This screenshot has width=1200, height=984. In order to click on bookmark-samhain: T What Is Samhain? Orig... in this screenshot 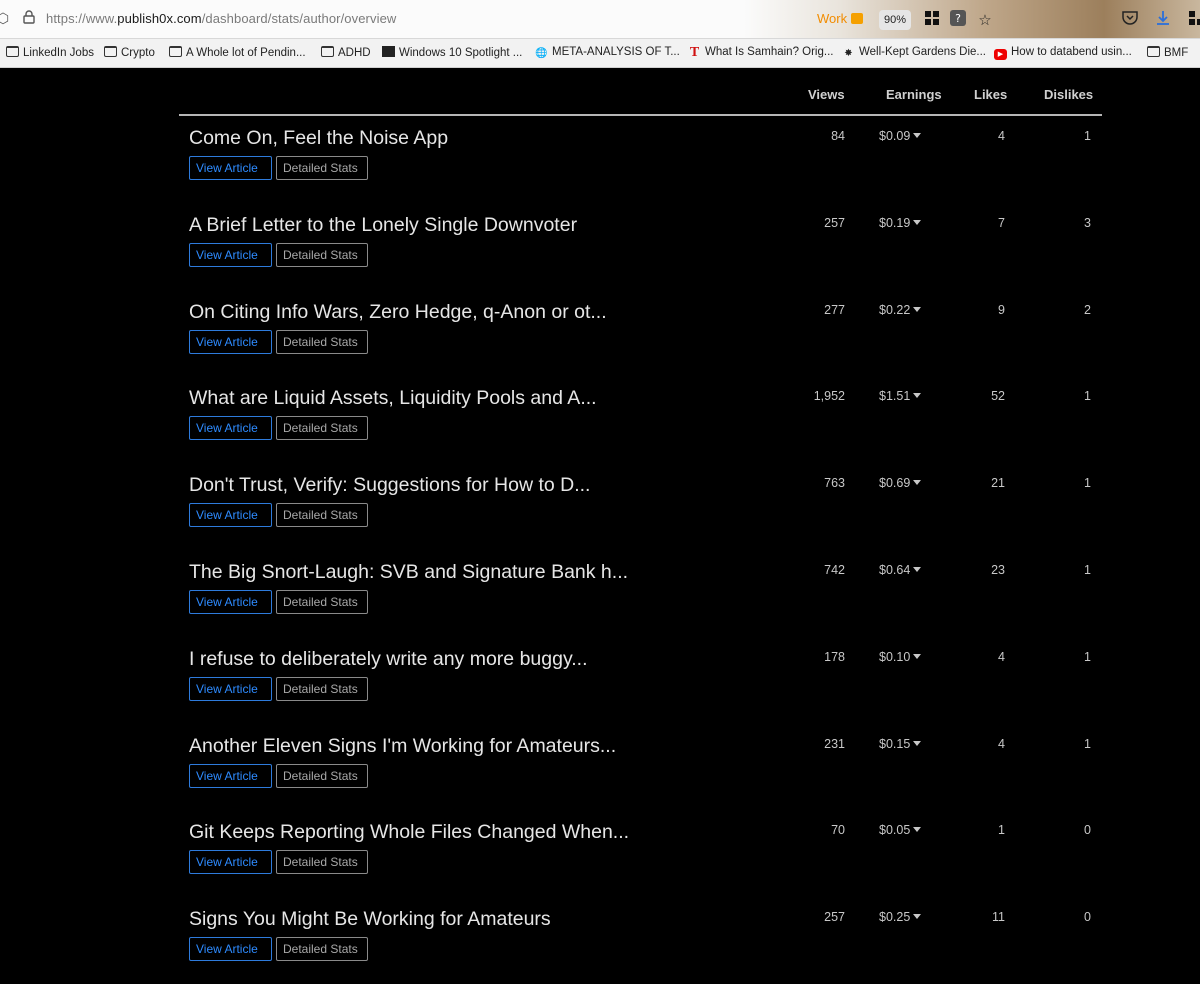, I will do `click(761, 53)`.